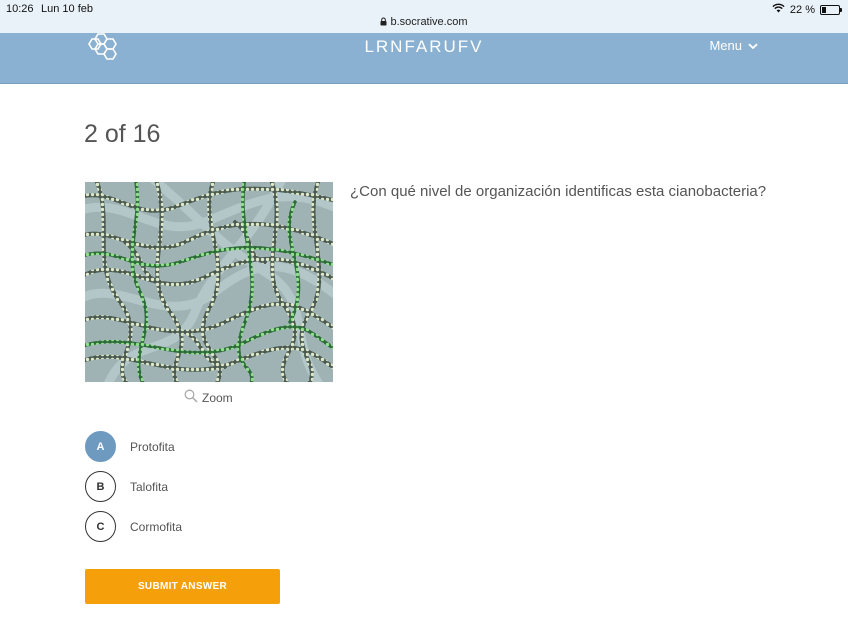 The width and height of the screenshot is (848, 636). I want to click on menu-button: Menu, so click(733, 45).